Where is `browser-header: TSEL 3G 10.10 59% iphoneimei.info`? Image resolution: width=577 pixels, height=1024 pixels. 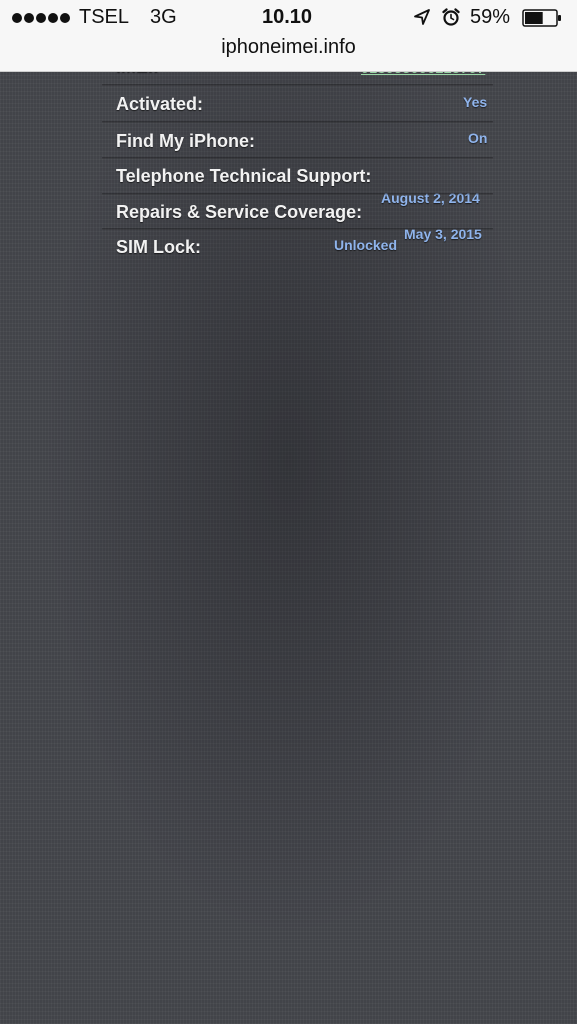
browser-header: TSEL 3G 10.10 59% iphoneimei.info is located at coordinates (288, 36).